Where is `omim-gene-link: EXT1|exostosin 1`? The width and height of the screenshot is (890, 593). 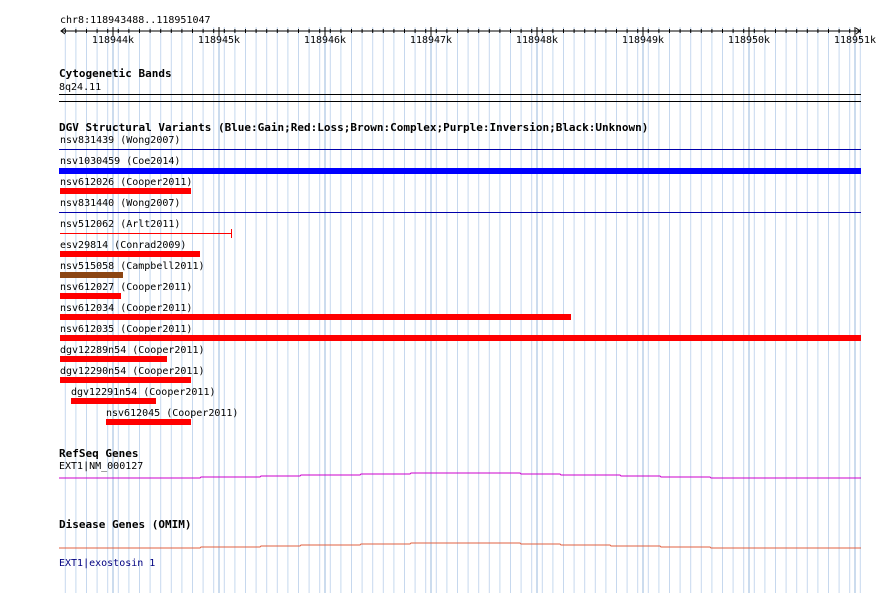
omim-gene-link: EXT1|exostosin 1 is located at coordinates (107, 563).